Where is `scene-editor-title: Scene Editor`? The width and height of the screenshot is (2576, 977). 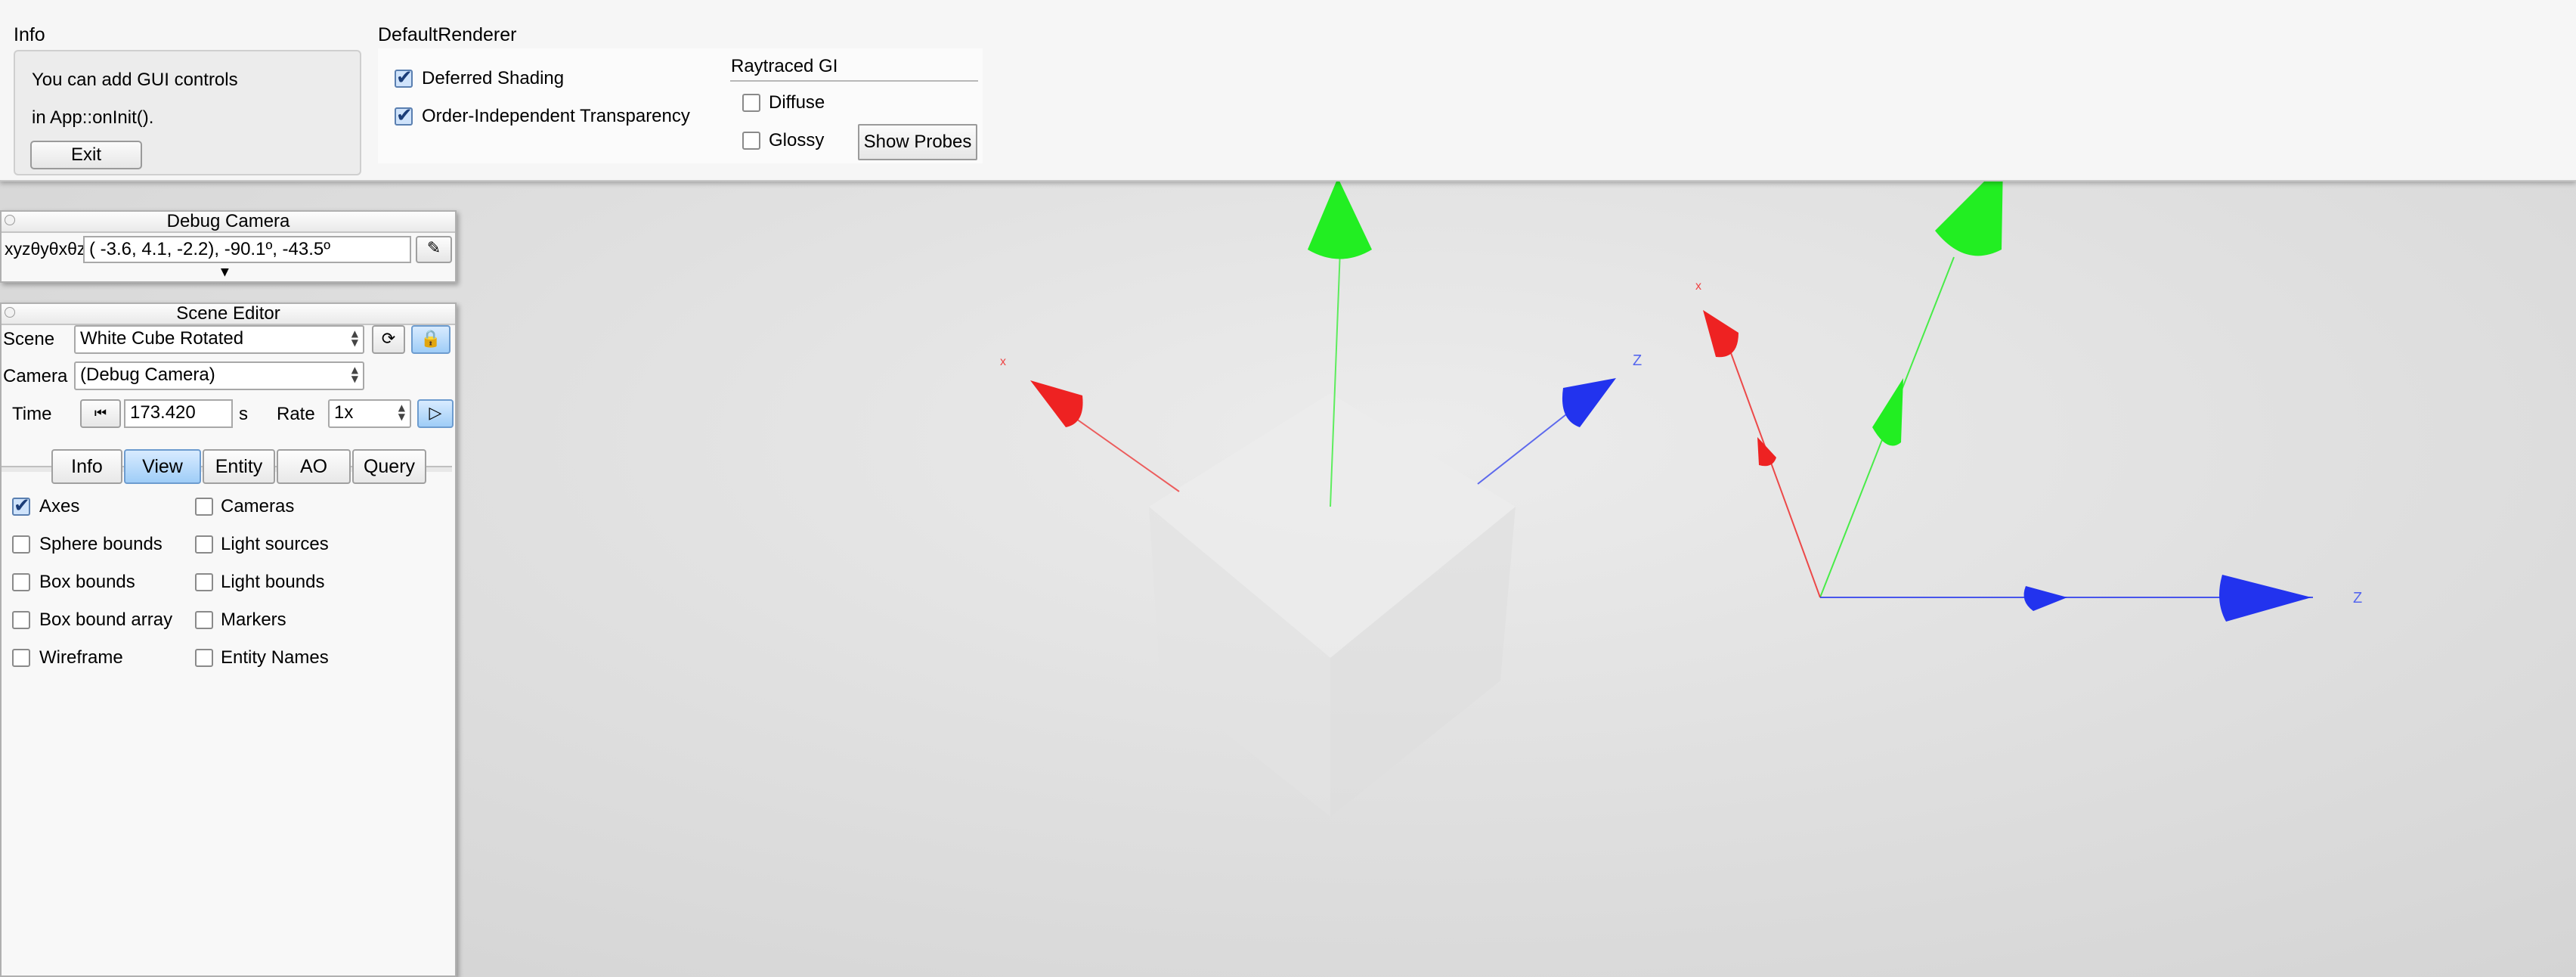
scene-editor-title: Scene Editor is located at coordinates (228, 314).